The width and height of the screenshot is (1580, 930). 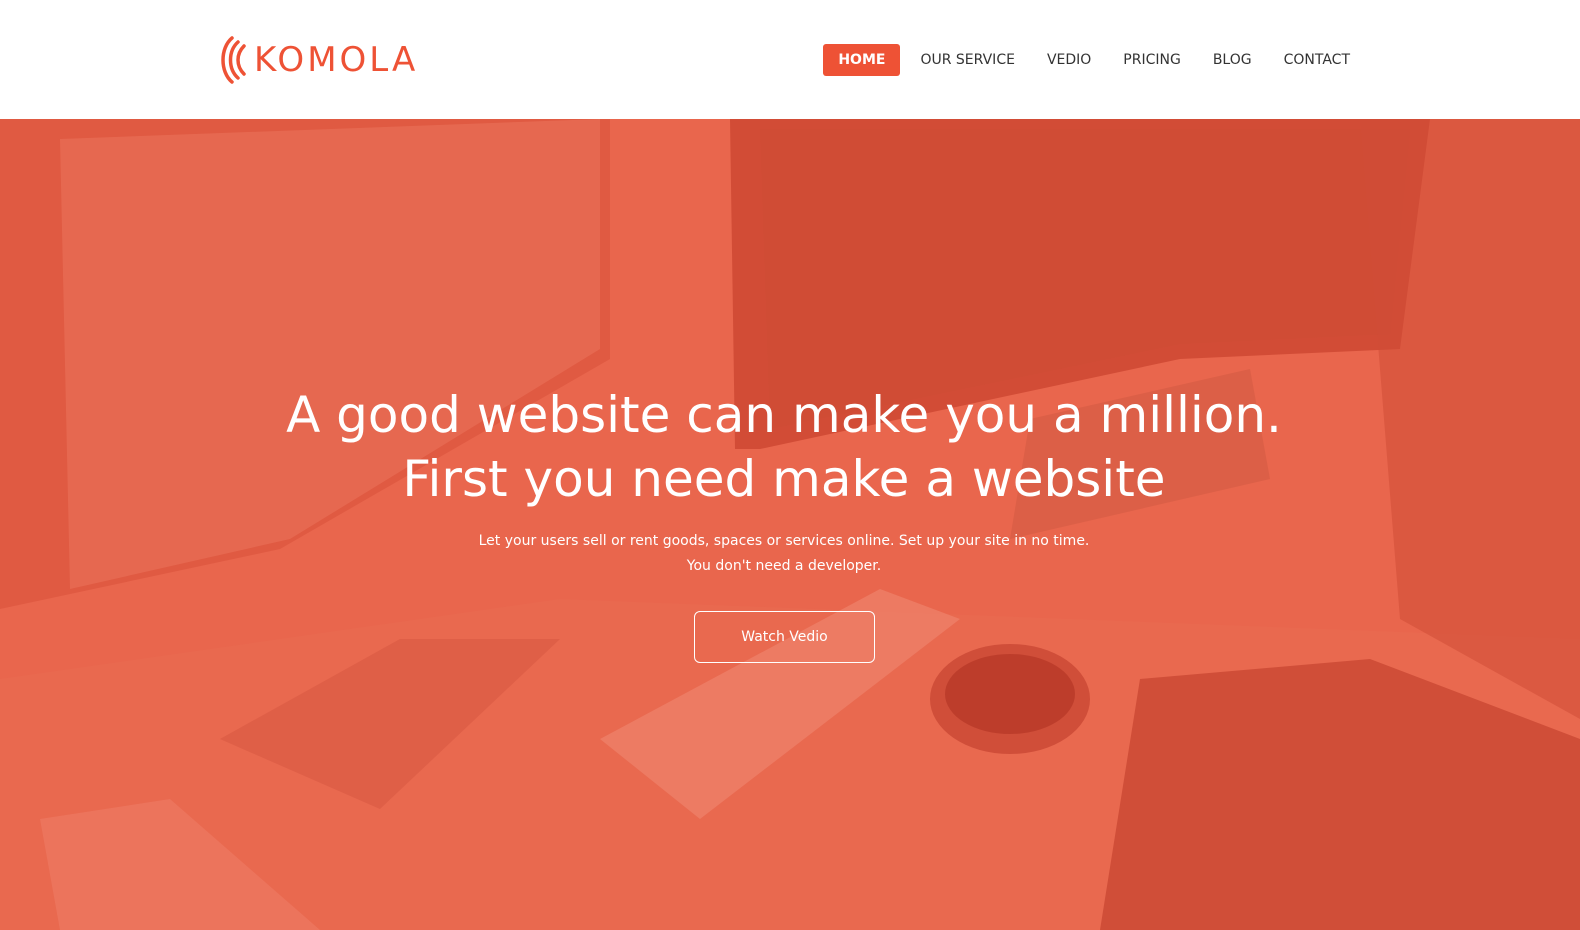 What do you see at coordinates (336, 60) in the screenshot?
I see `brand-name: KOMOLA` at bounding box center [336, 60].